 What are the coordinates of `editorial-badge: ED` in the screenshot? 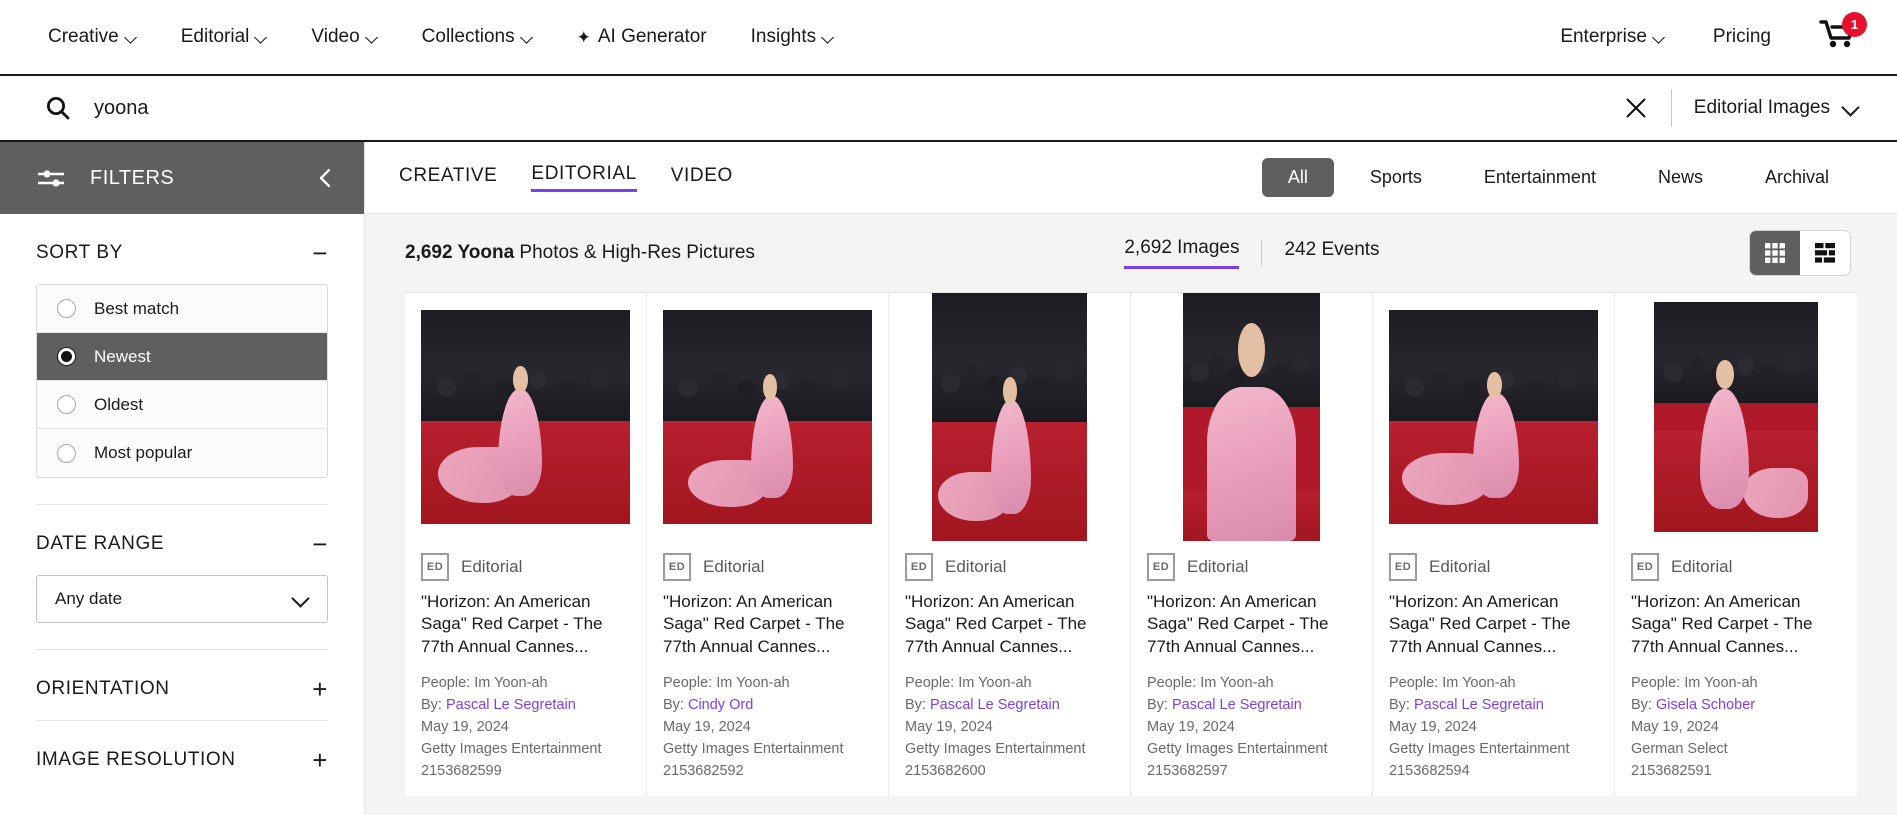 It's located at (1403, 567).